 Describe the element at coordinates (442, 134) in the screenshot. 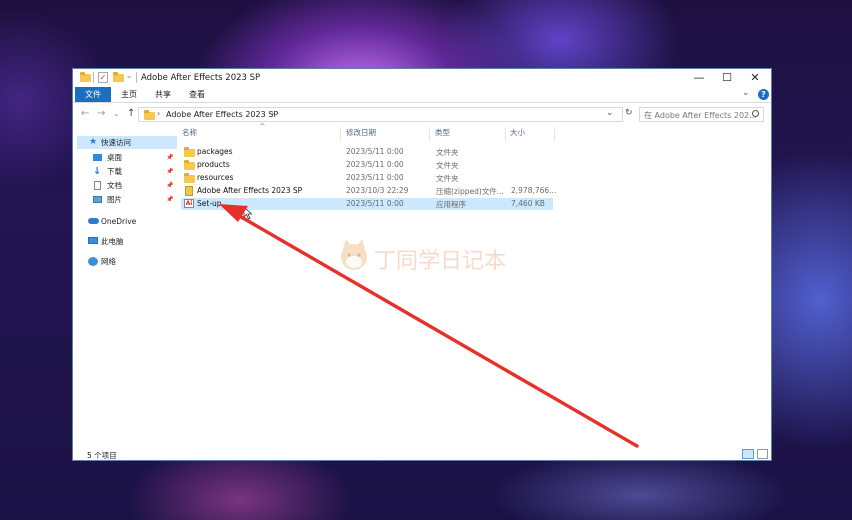

I see `column-header-type: 类型` at that location.